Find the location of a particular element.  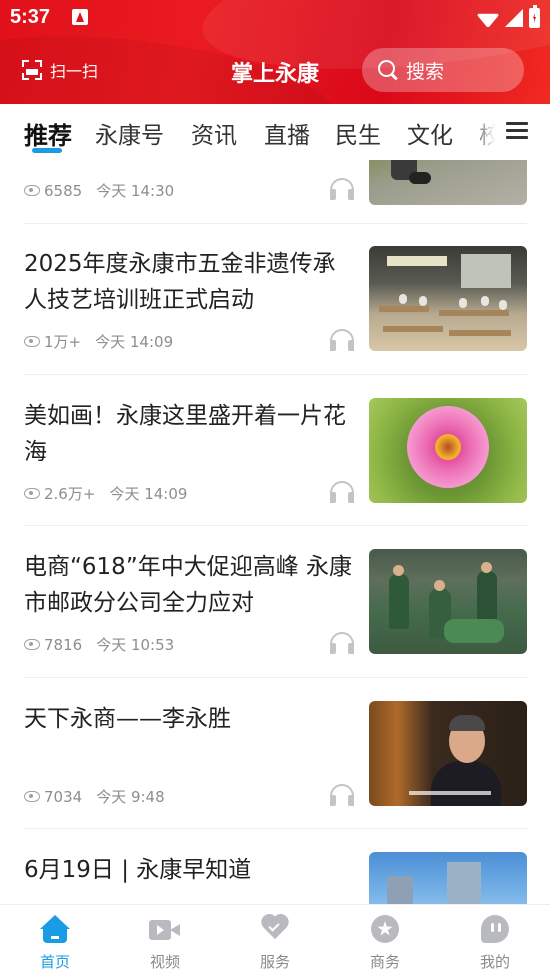

status-bar: 5:37 is located at coordinates (275, 19).